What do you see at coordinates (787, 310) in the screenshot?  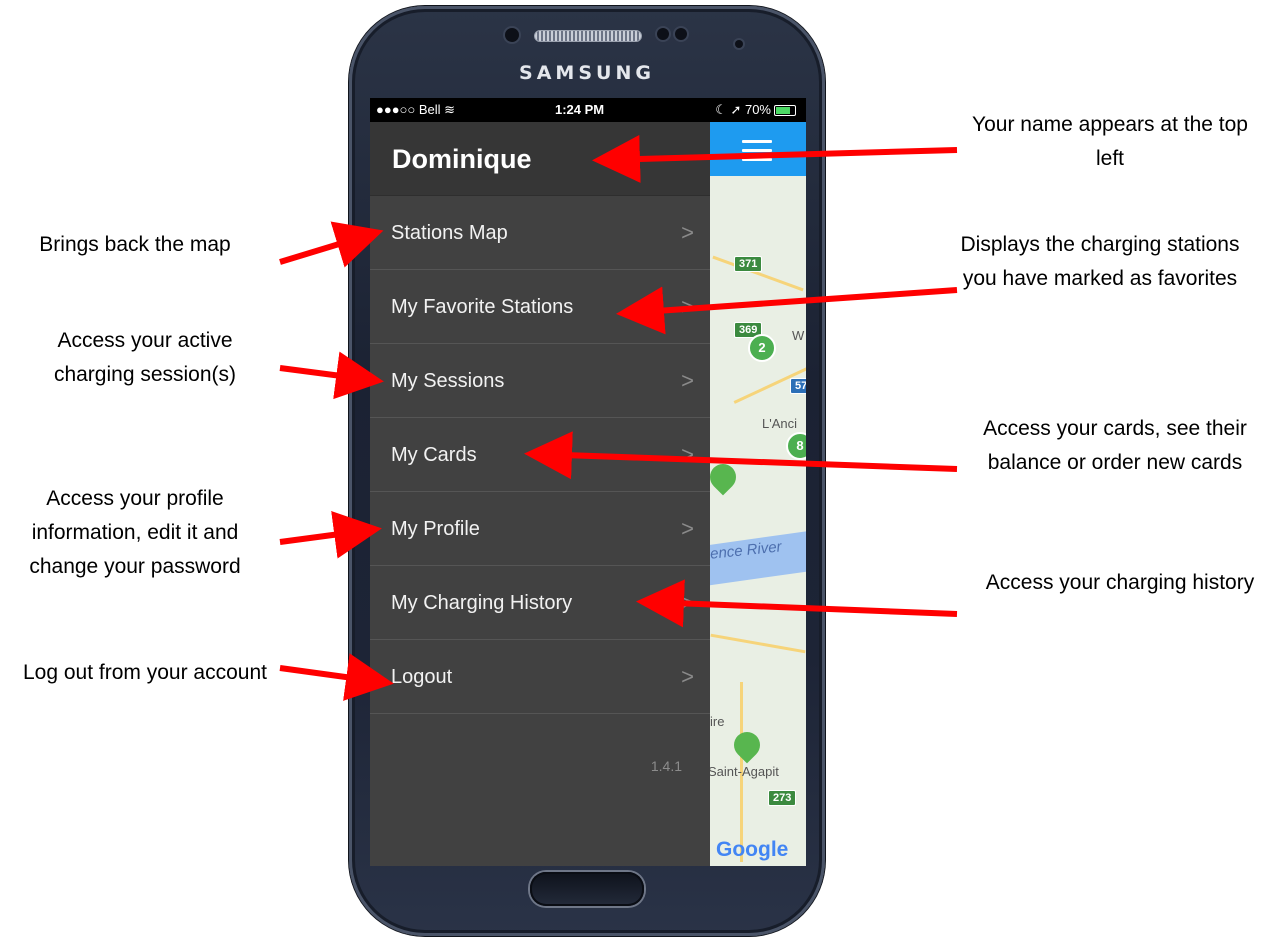 I see `arrow-favorites` at bounding box center [787, 310].